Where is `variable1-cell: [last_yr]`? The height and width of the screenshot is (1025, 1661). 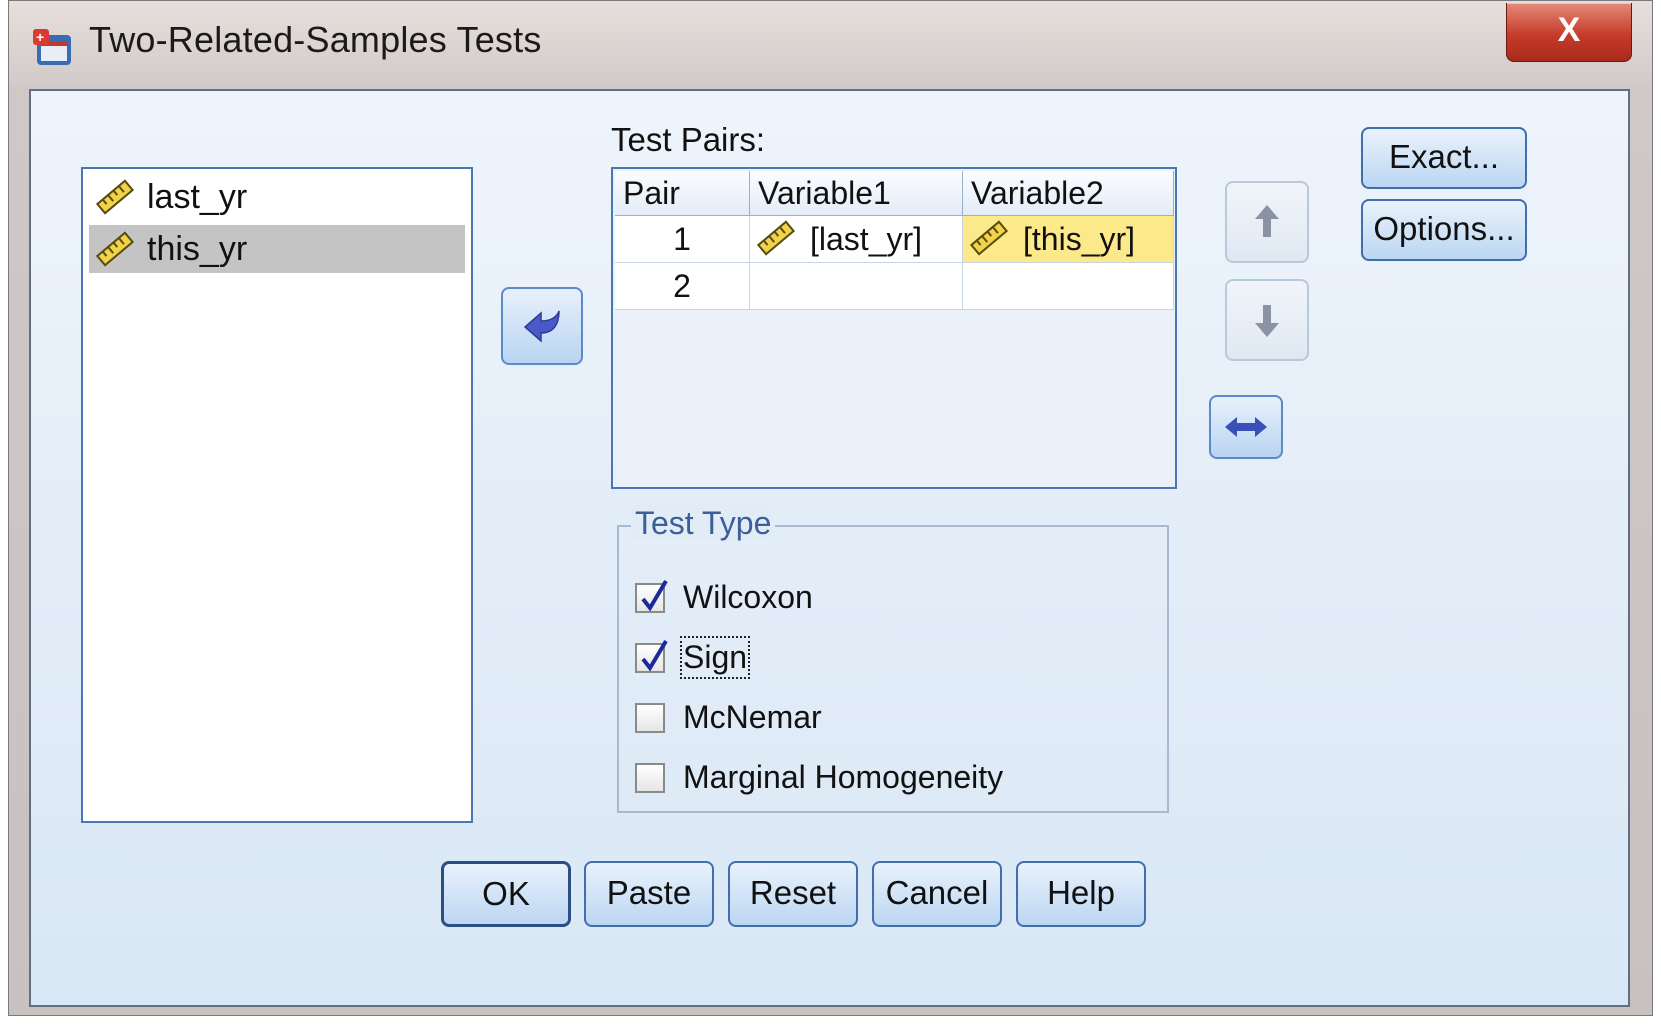
variable1-cell: [last_yr] is located at coordinates (856, 239).